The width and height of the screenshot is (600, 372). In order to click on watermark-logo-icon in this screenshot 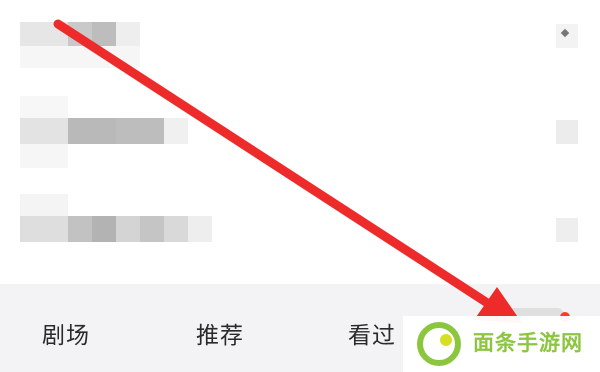, I will do `click(439, 344)`.